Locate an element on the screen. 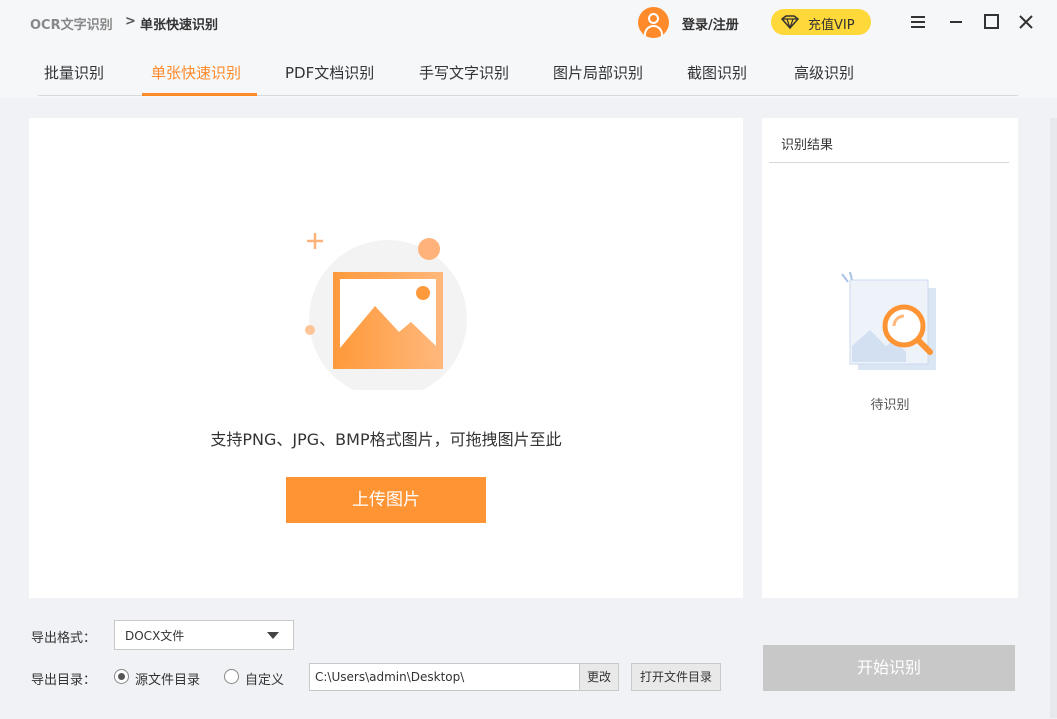 This screenshot has height=719, width=1057. tab-screenshot: 截图识别 is located at coordinates (717, 72).